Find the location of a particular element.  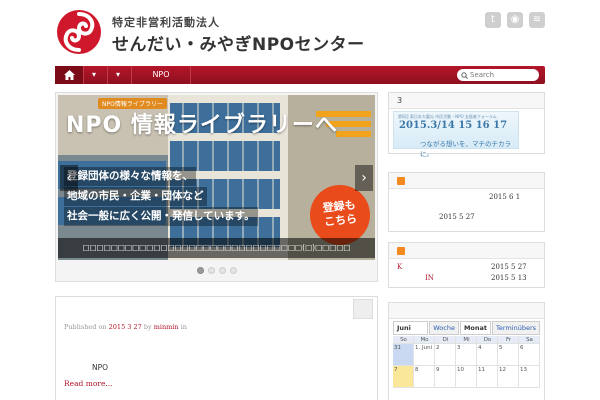

day-name: Mi is located at coordinates (466, 340).